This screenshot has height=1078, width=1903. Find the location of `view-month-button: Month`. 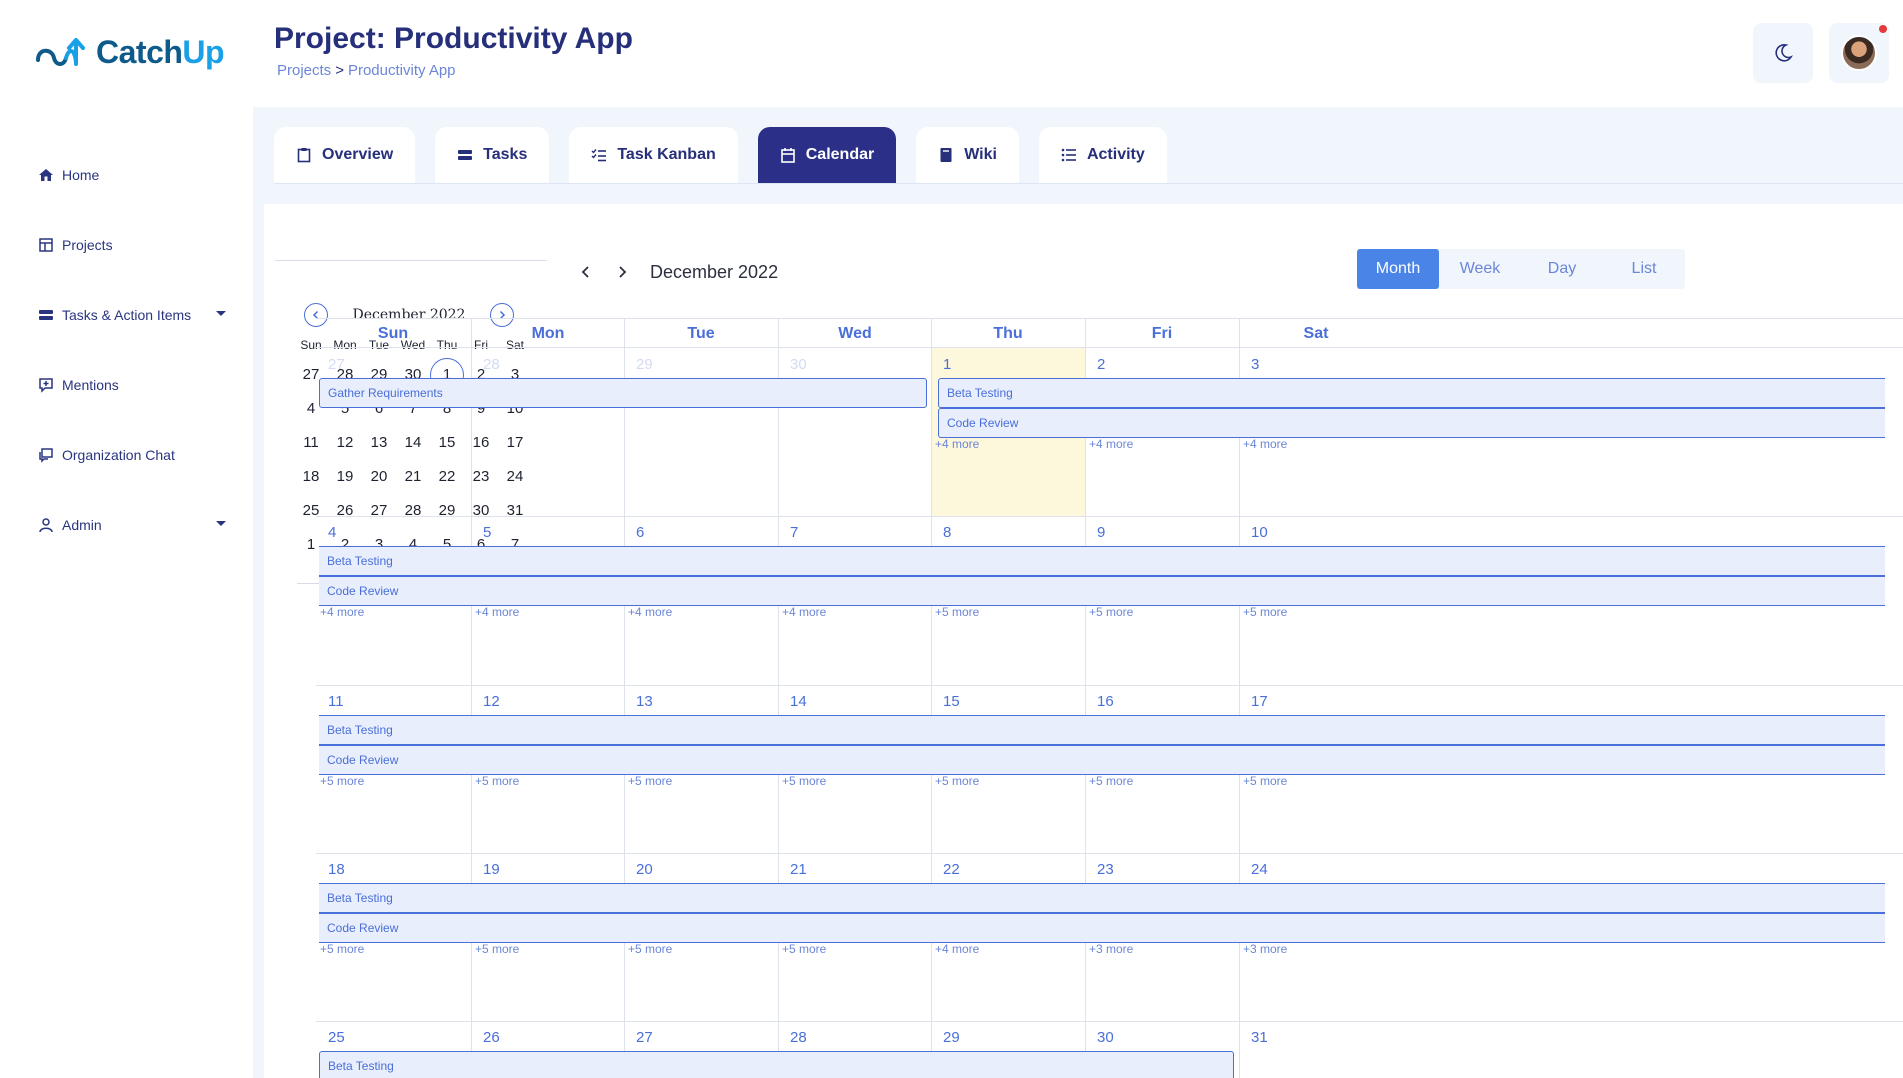

view-month-button: Month is located at coordinates (1398, 269).